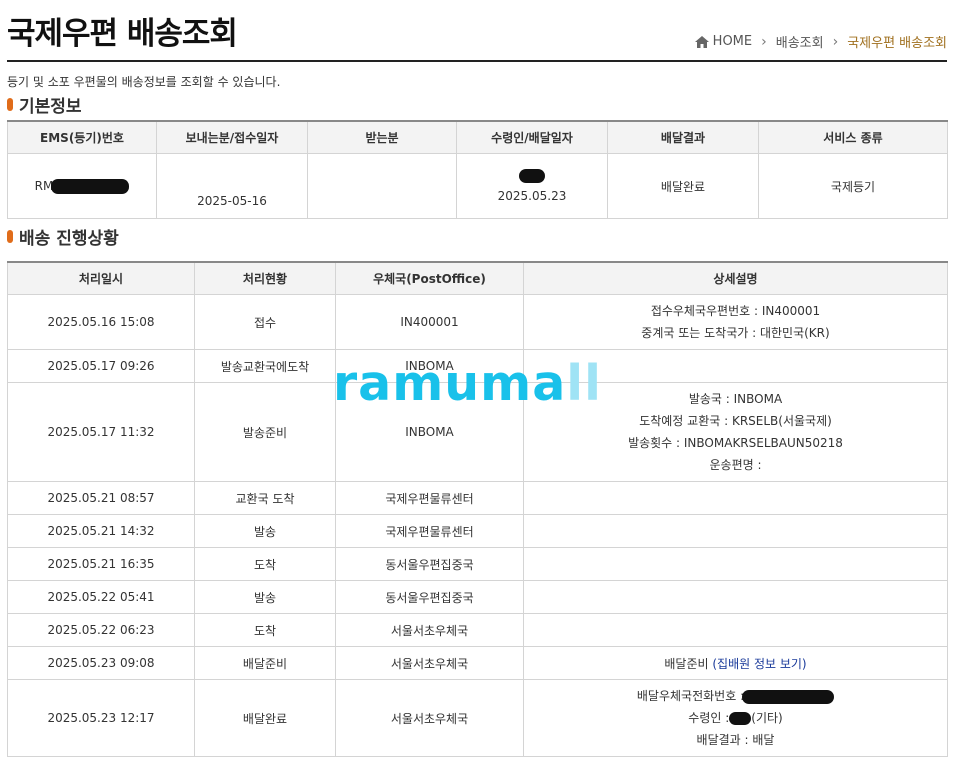 The width and height of the screenshot is (953, 763). What do you see at coordinates (429, 278) in the screenshot?
I see `col-office: 우체국(PostOffice)` at bounding box center [429, 278].